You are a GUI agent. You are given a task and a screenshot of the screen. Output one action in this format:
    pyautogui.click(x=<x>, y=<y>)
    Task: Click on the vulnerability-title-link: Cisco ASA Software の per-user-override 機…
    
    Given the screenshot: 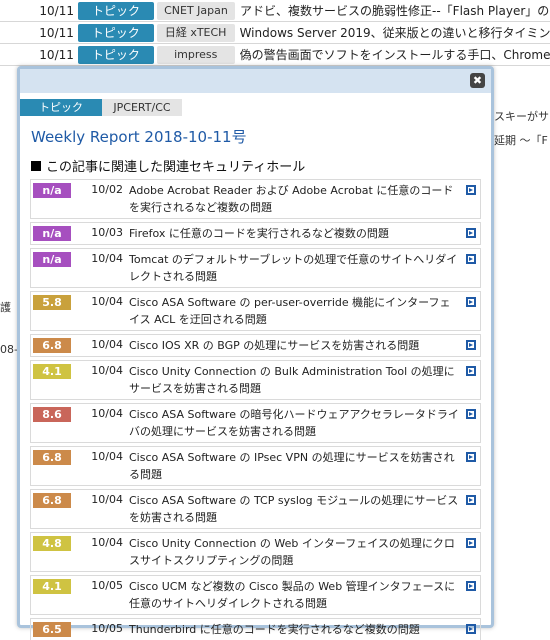 What is the action you would take?
    pyautogui.click(x=294, y=311)
    